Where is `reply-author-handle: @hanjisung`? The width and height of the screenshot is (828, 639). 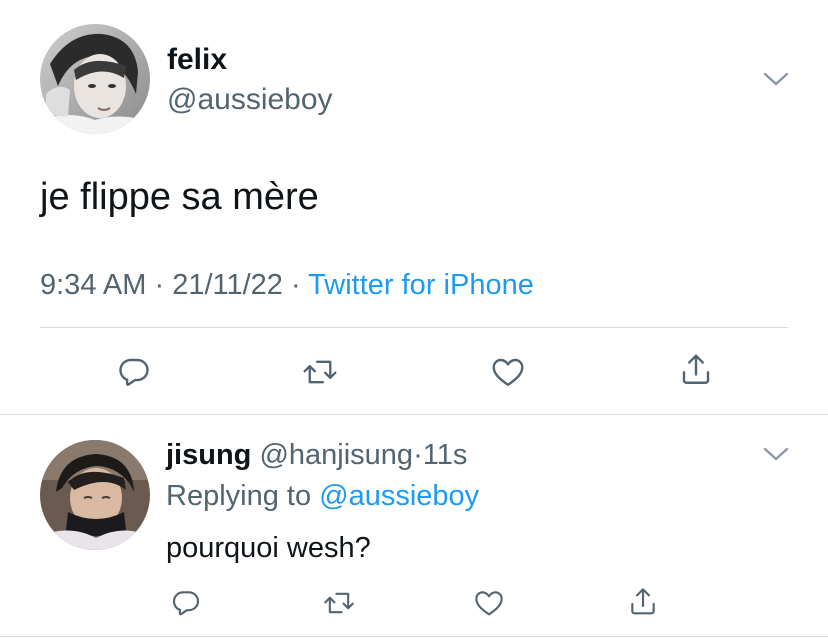 reply-author-handle: @hanjisung is located at coordinates (336, 455).